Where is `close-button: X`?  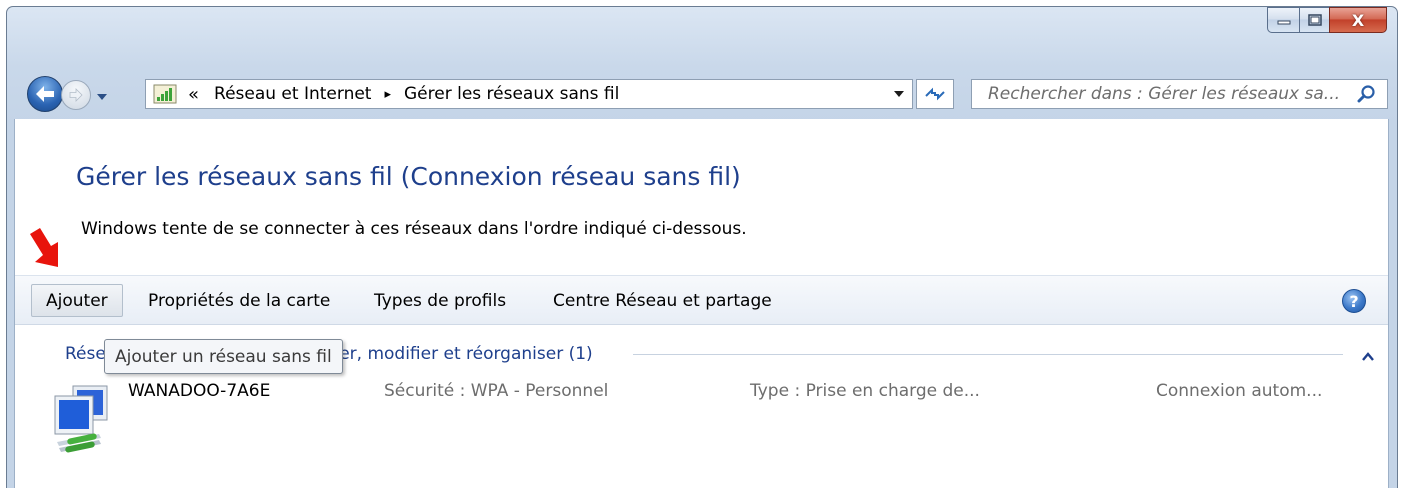
close-button: X is located at coordinates (1358, 20).